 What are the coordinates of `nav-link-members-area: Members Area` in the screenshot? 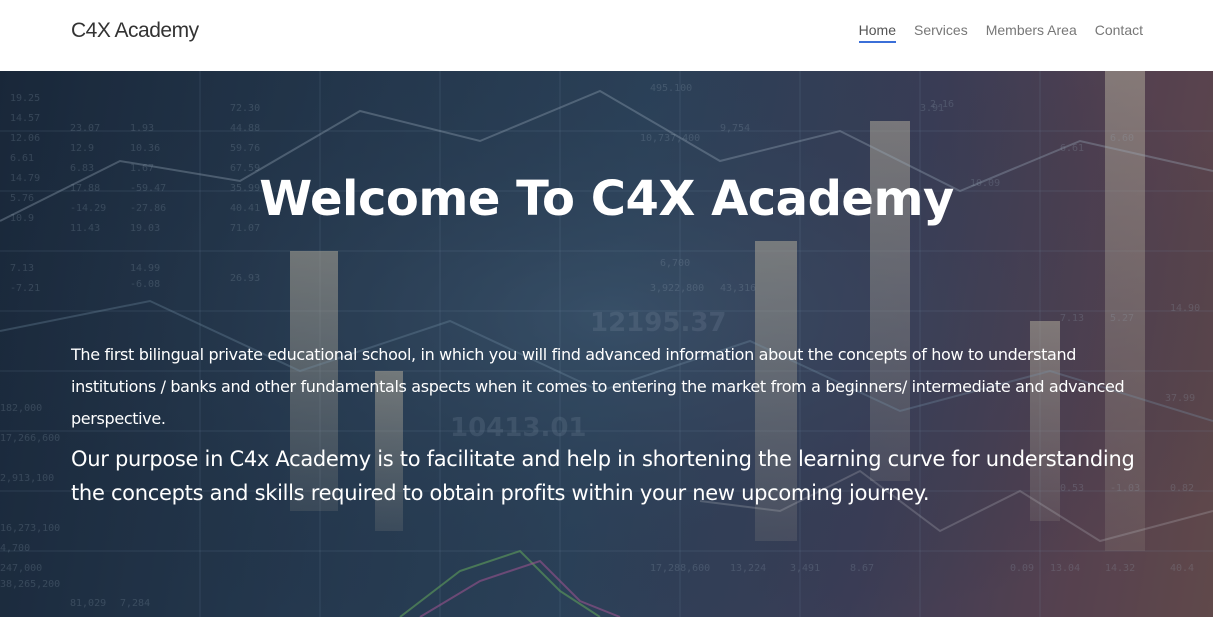 It's located at (1031, 32).